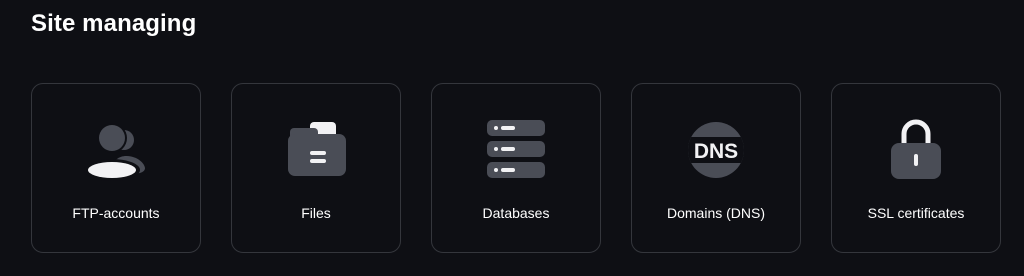 This screenshot has height=276, width=1024. I want to click on section-title: Site managing, so click(114, 23).